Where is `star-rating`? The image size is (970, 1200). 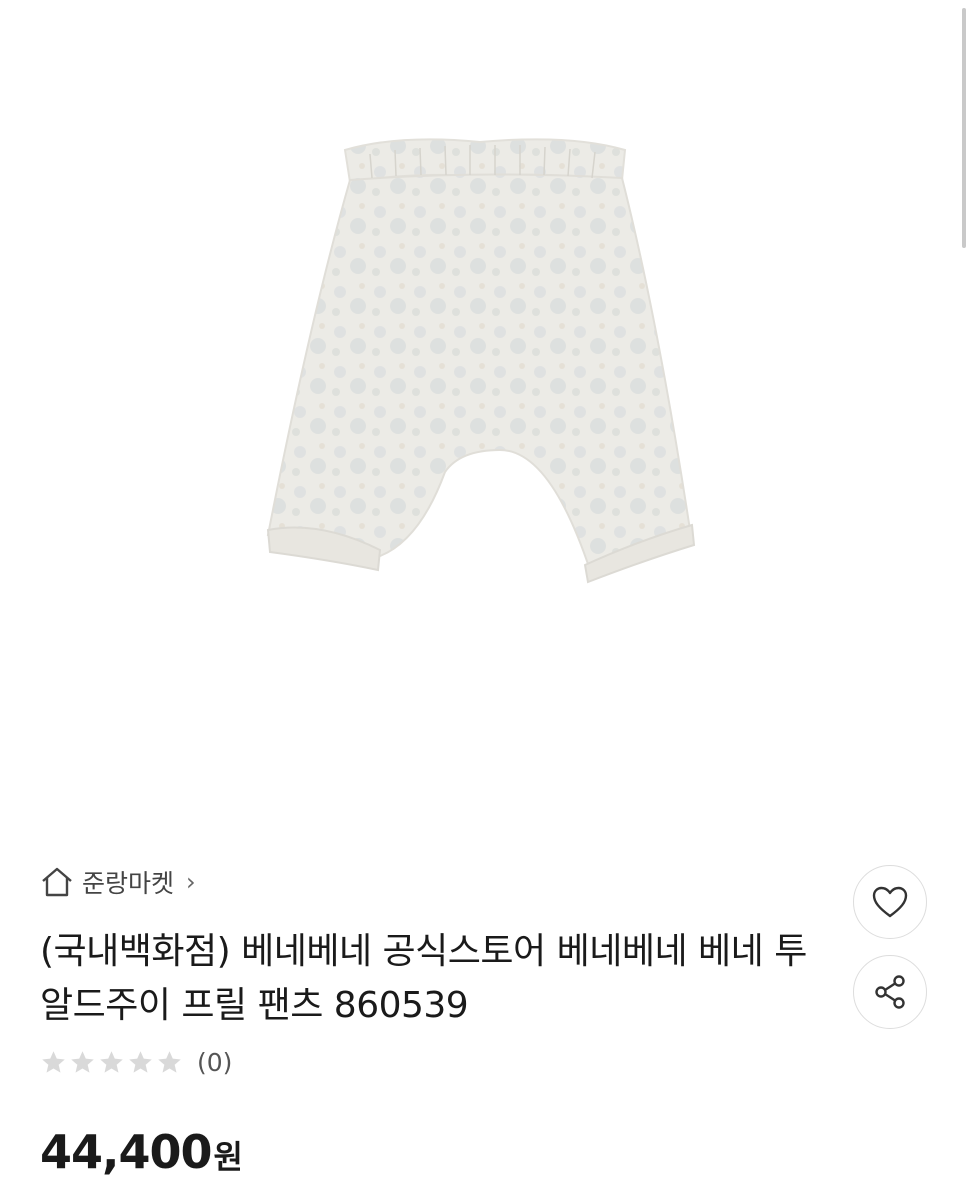
star-rating is located at coordinates (111, 1062).